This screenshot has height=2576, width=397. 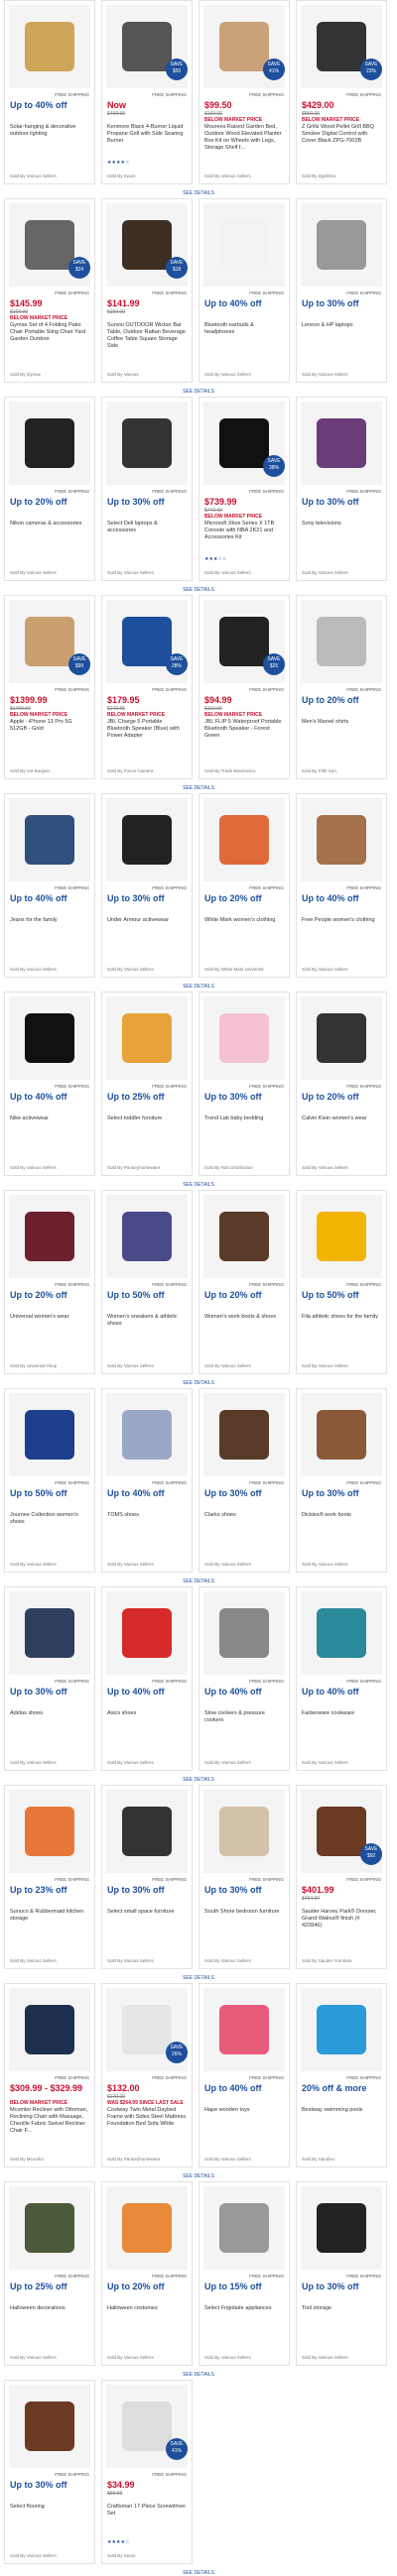 What do you see at coordinates (341, 722) in the screenshot?
I see `product-title: Men's Marvel shirts` at bounding box center [341, 722].